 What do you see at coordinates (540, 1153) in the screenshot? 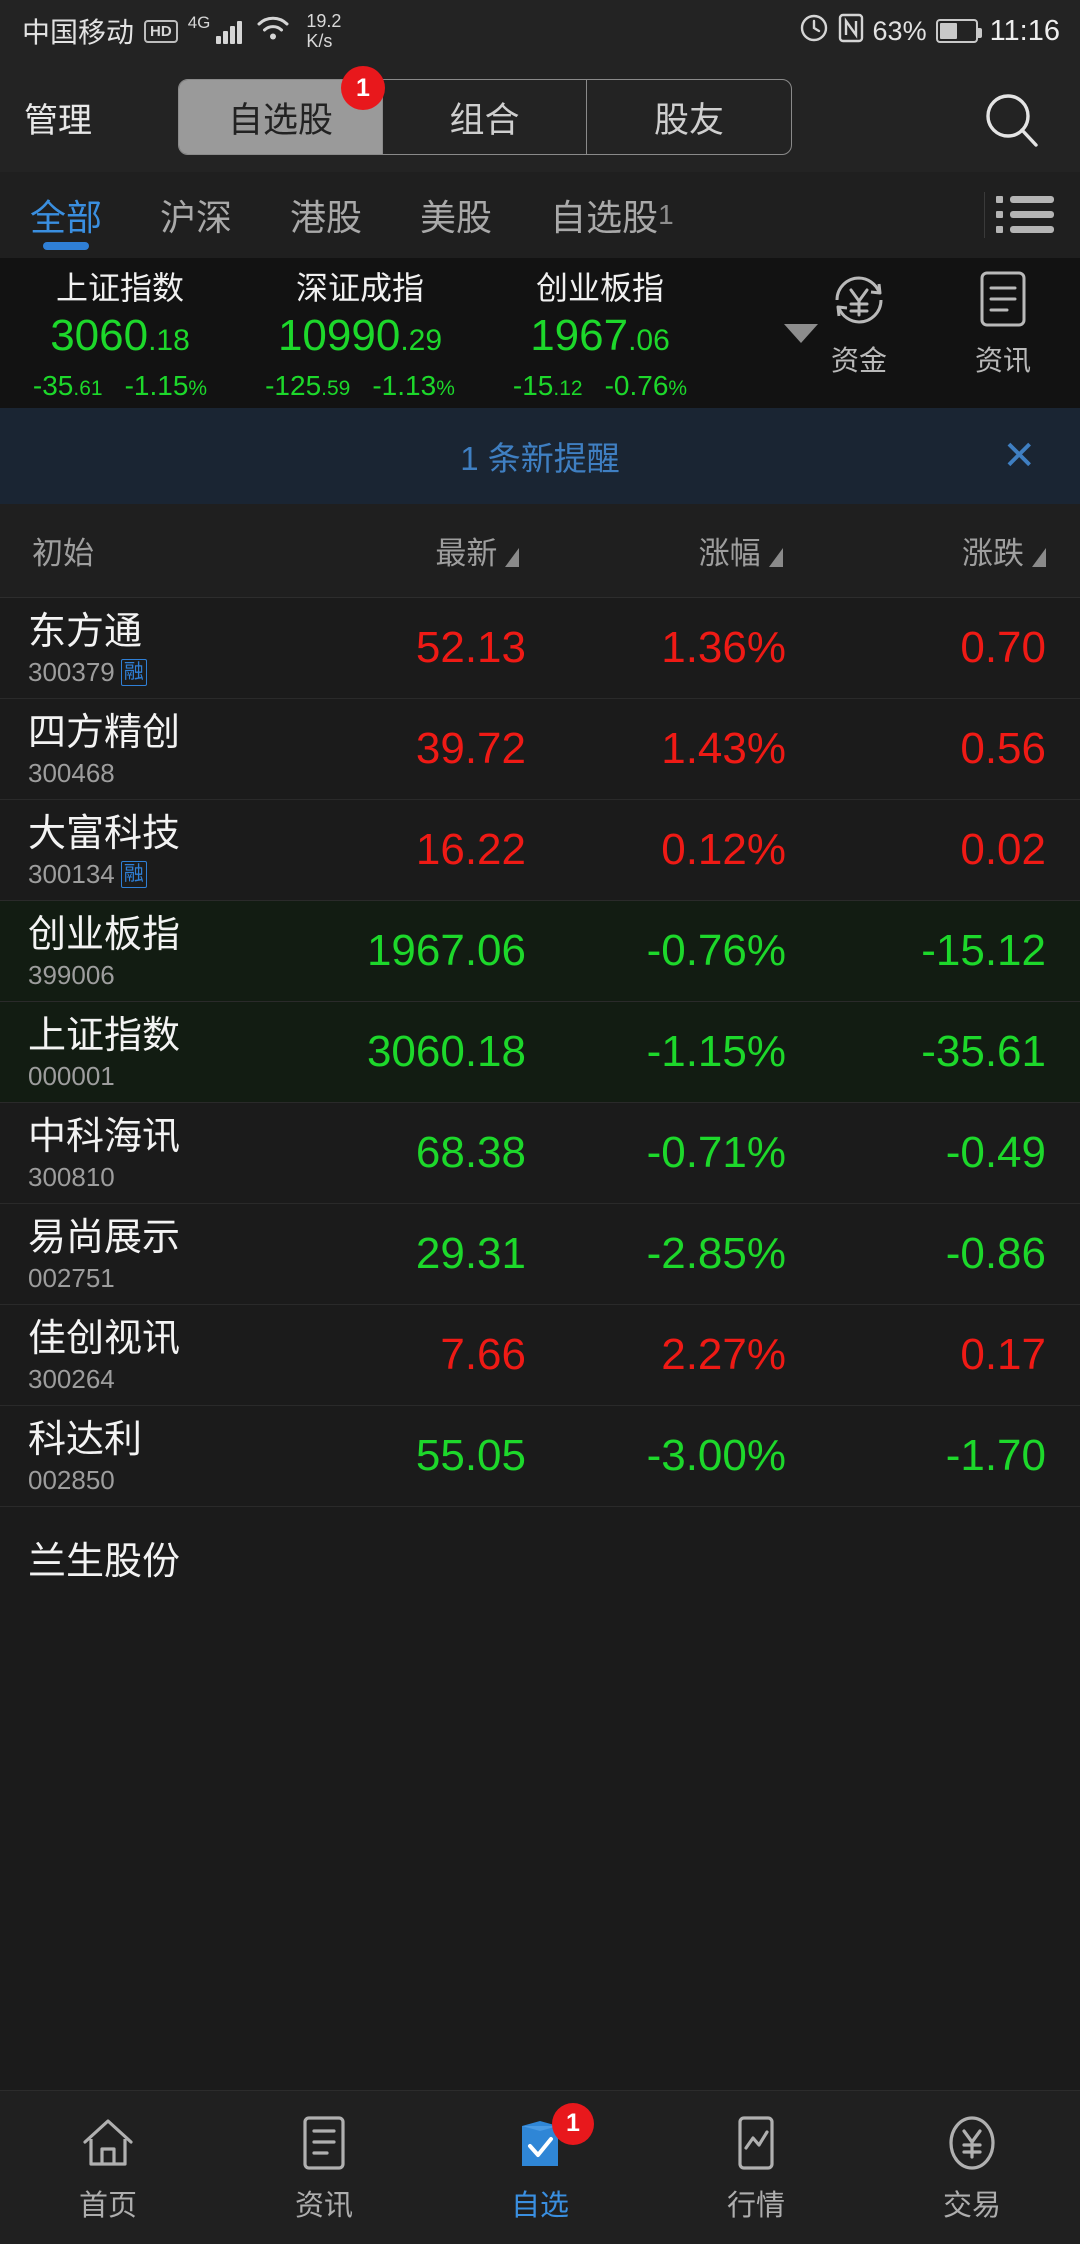
I see `stock-row: 中科海讯 300810 68.38 -0.71% -0.49` at bounding box center [540, 1153].